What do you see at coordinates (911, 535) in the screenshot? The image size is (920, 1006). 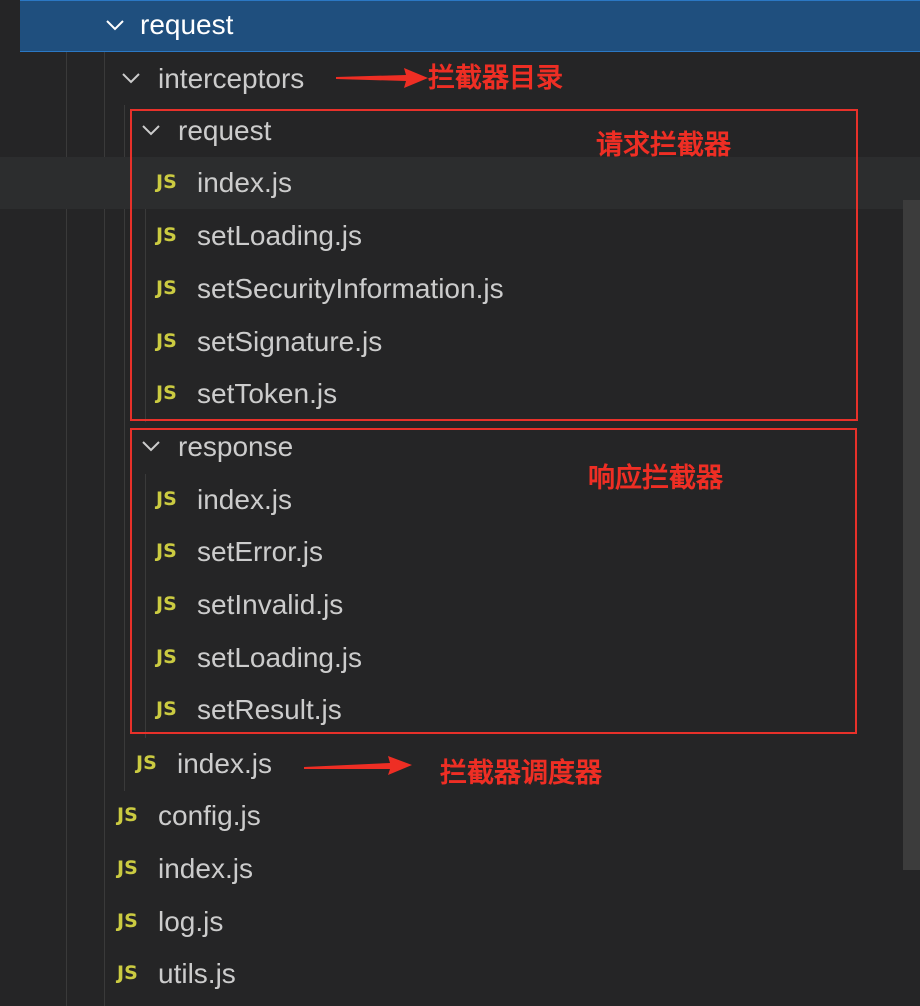 I see `scrollbar-thumb` at bounding box center [911, 535].